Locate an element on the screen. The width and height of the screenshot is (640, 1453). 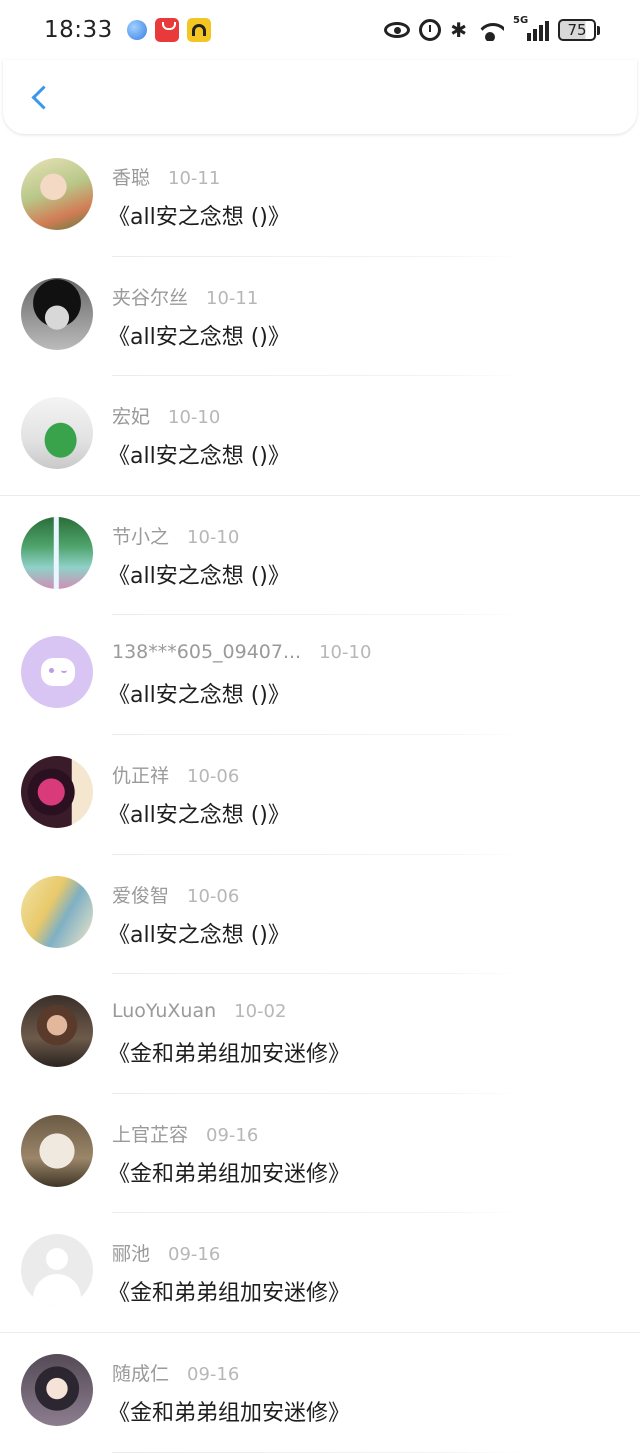
battery-icon: 75 is located at coordinates (579, 30).